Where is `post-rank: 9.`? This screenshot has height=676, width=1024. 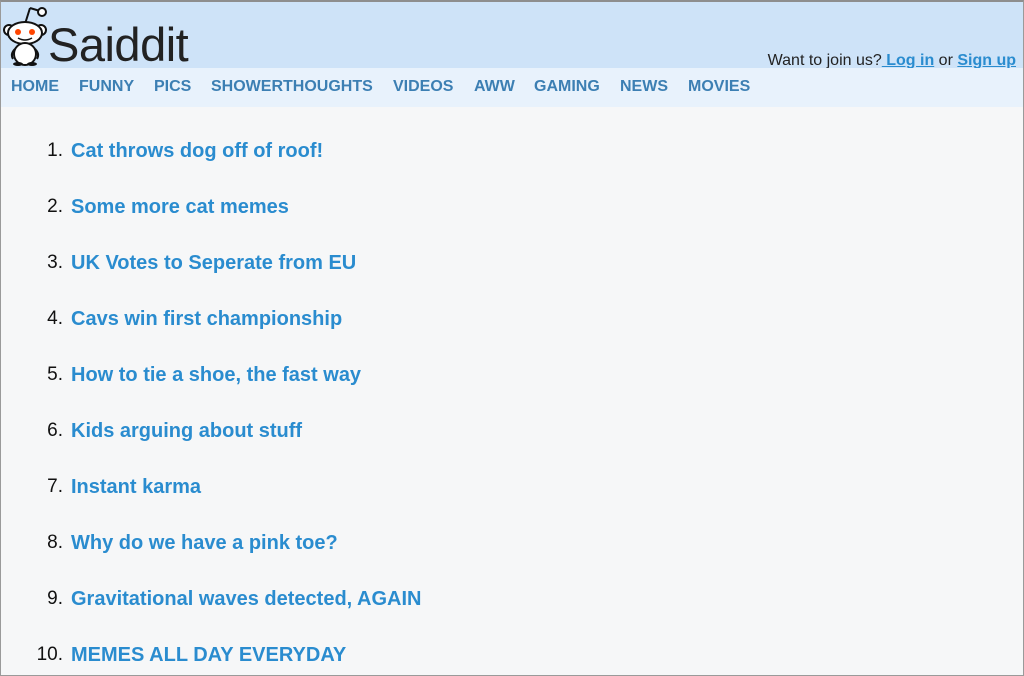 post-rank: 9. is located at coordinates (55, 598).